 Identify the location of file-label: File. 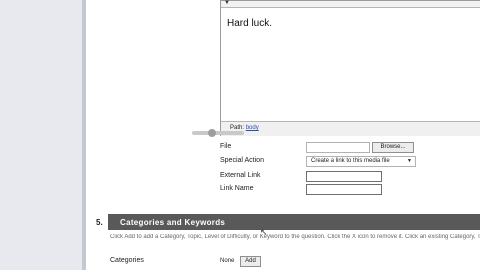
(226, 146).